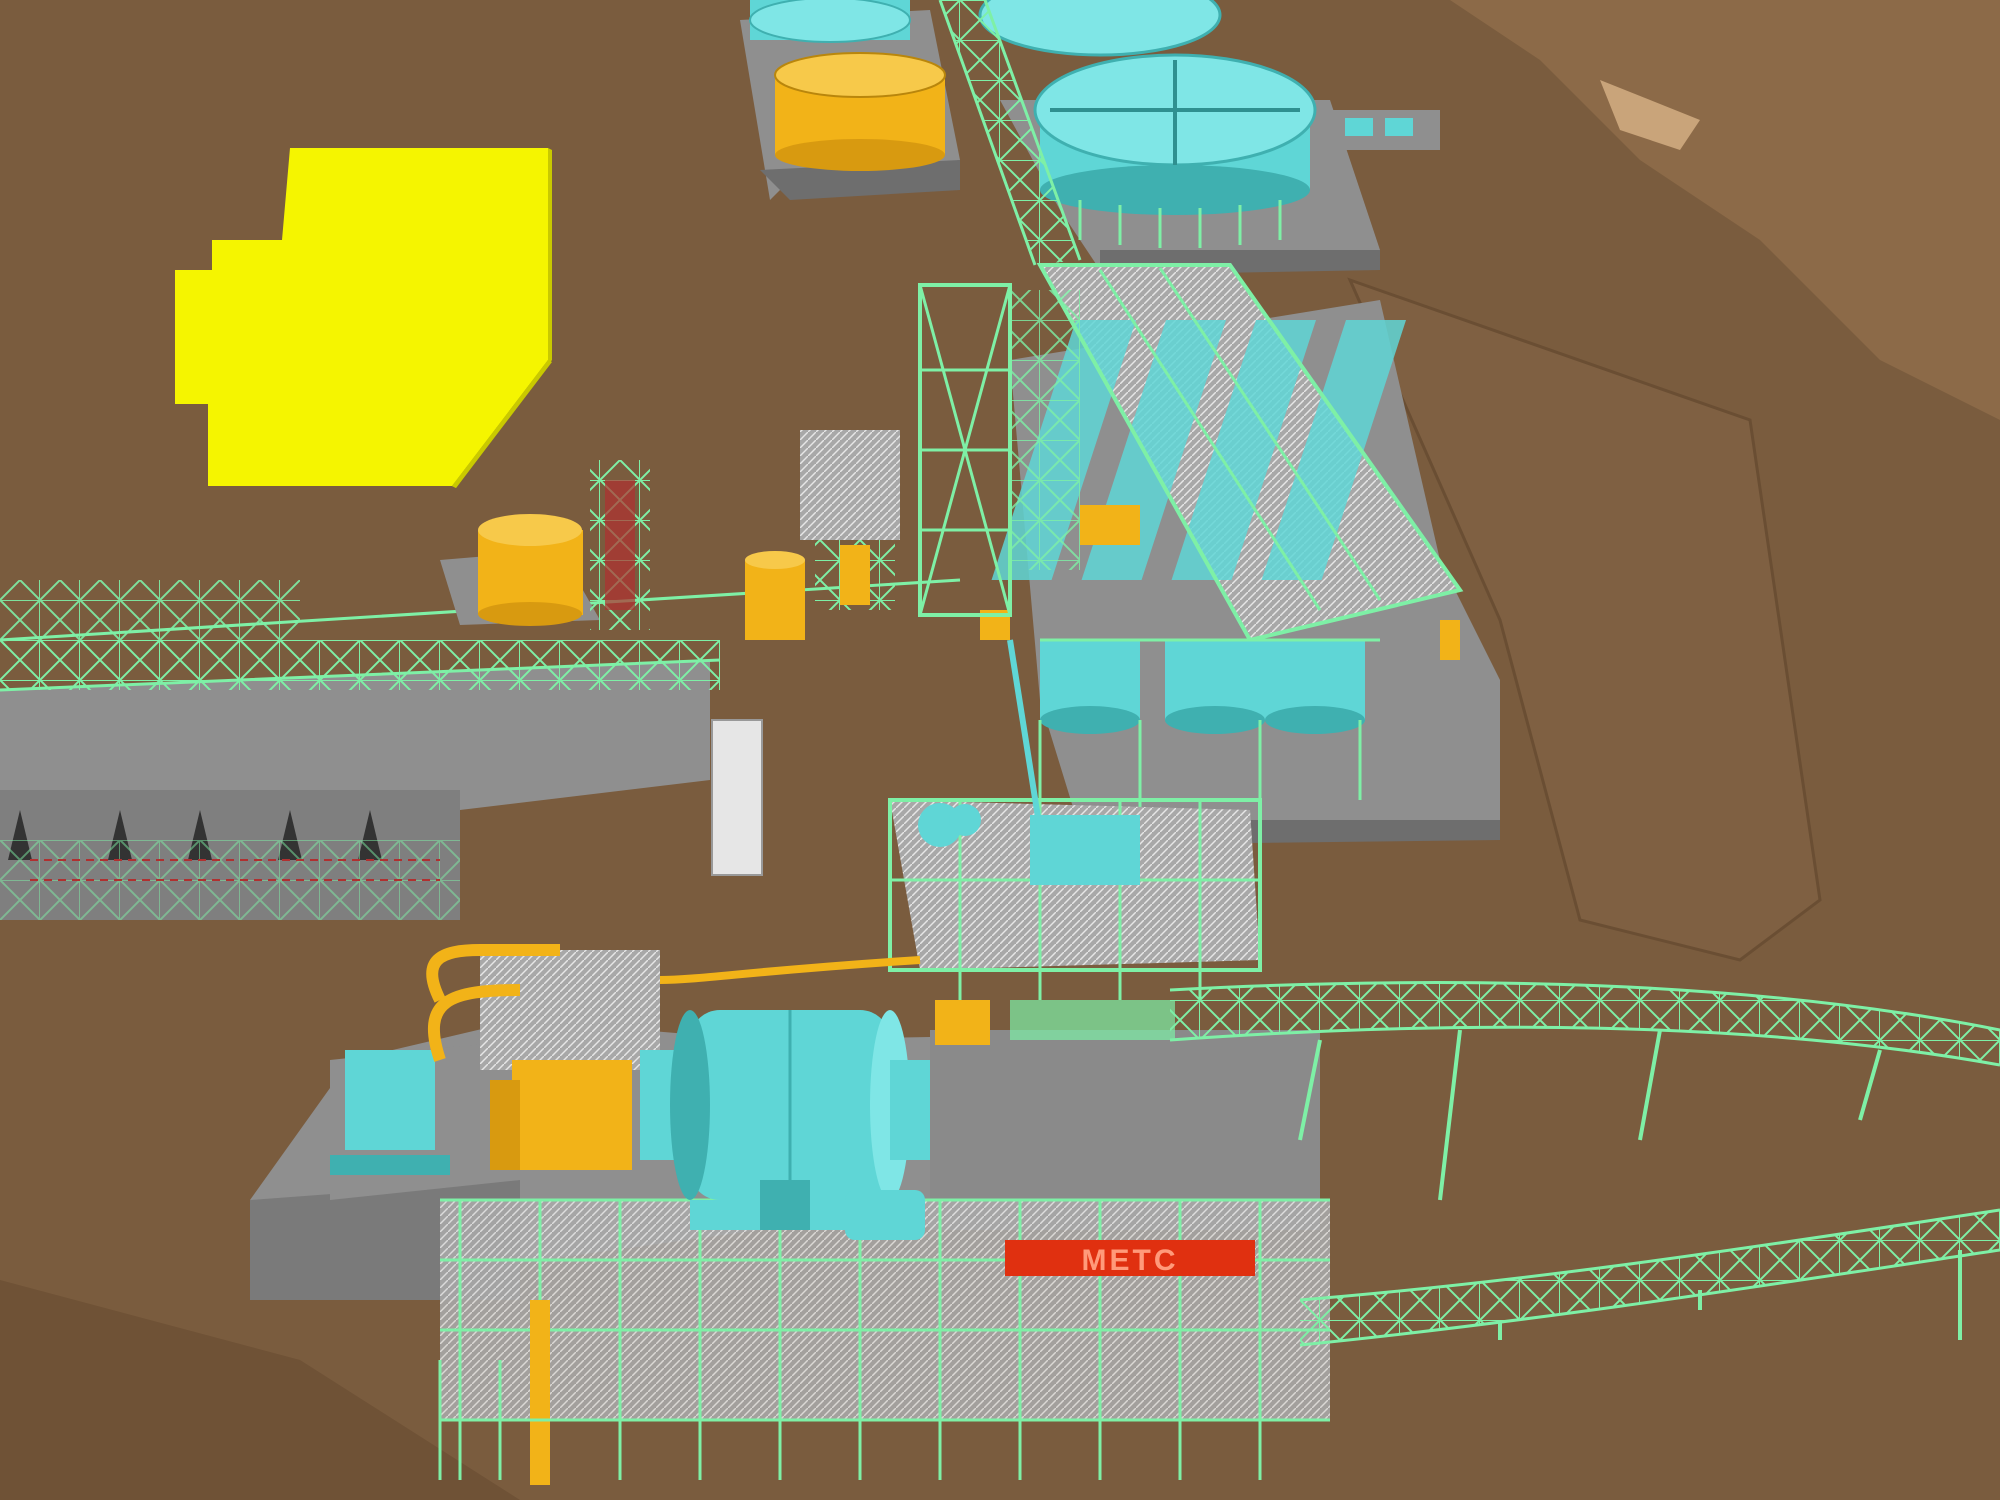 The image size is (2000, 1500). I want to click on sign-text: METC, so click(1130, 1260).